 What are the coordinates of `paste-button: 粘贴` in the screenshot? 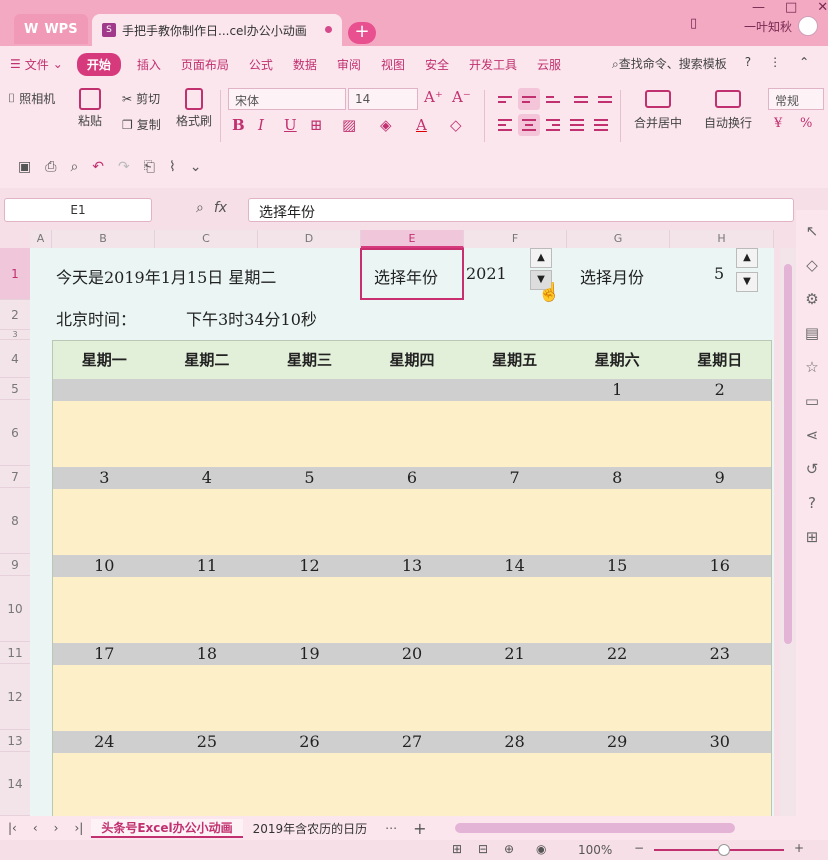 It's located at (90, 108).